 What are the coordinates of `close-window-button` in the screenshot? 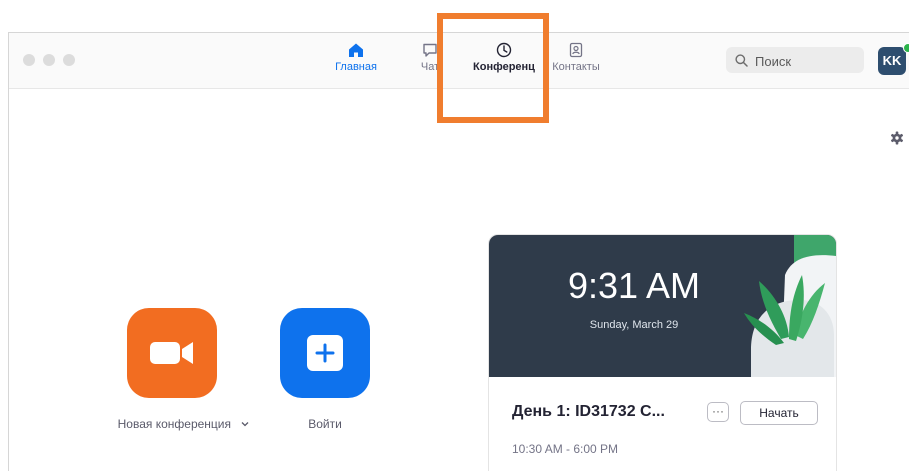 It's located at (29, 60).